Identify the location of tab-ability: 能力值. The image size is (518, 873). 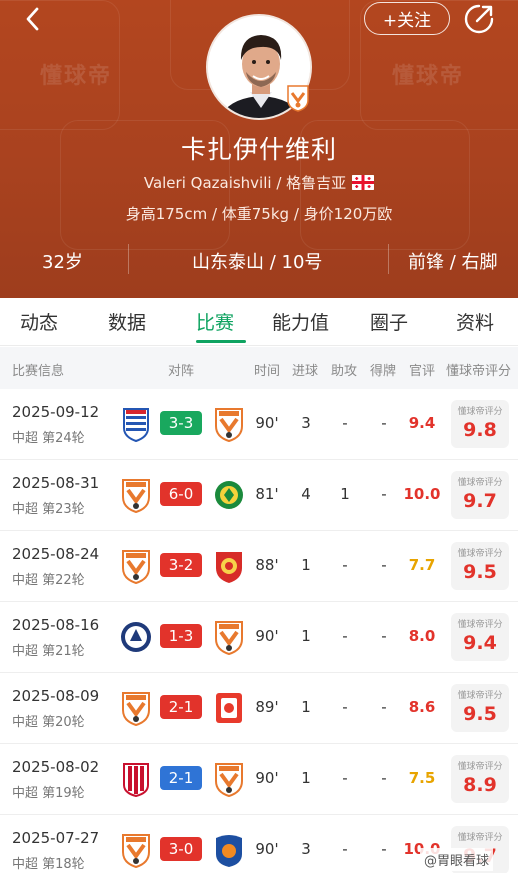
(300, 321).